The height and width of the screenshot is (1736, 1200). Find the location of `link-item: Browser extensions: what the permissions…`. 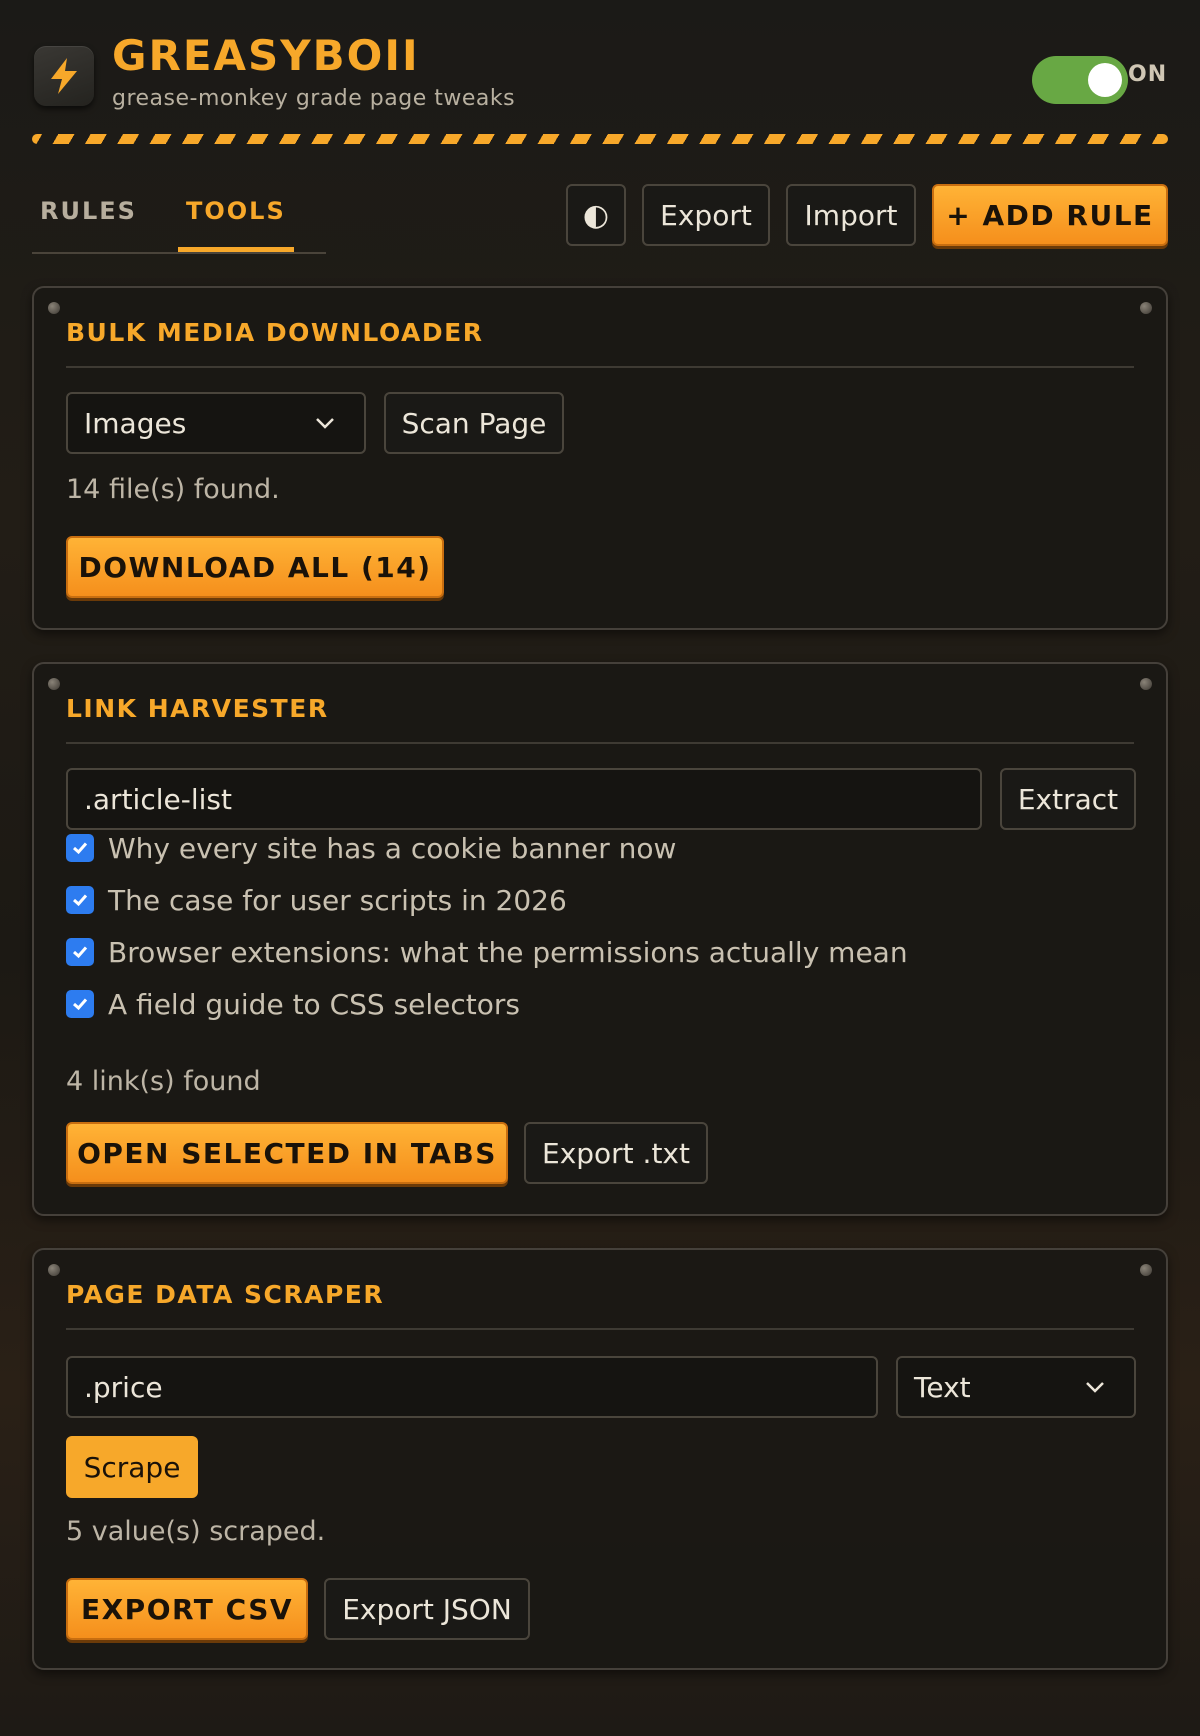

link-item: Browser extensions: what the permissions… is located at coordinates (487, 952).